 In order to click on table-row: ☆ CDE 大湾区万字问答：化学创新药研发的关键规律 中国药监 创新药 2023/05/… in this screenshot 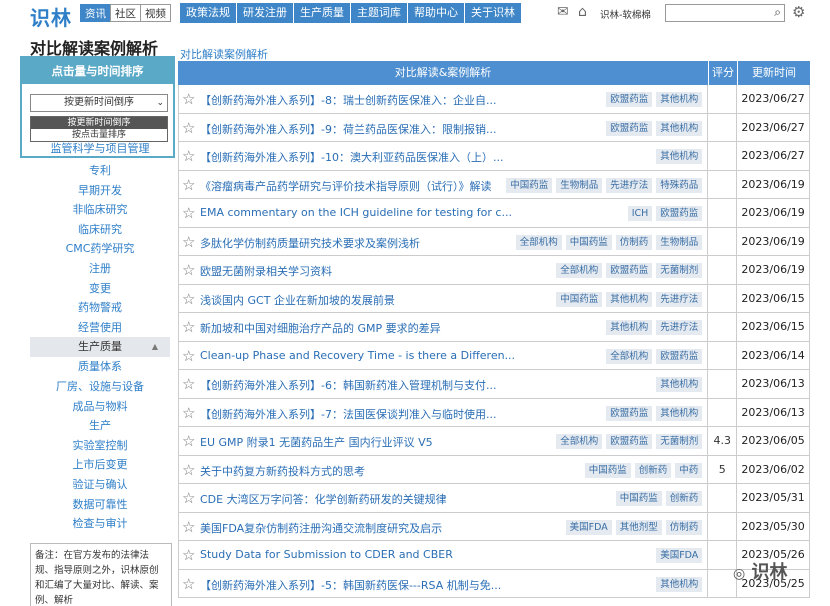, I will do `click(494, 498)`.